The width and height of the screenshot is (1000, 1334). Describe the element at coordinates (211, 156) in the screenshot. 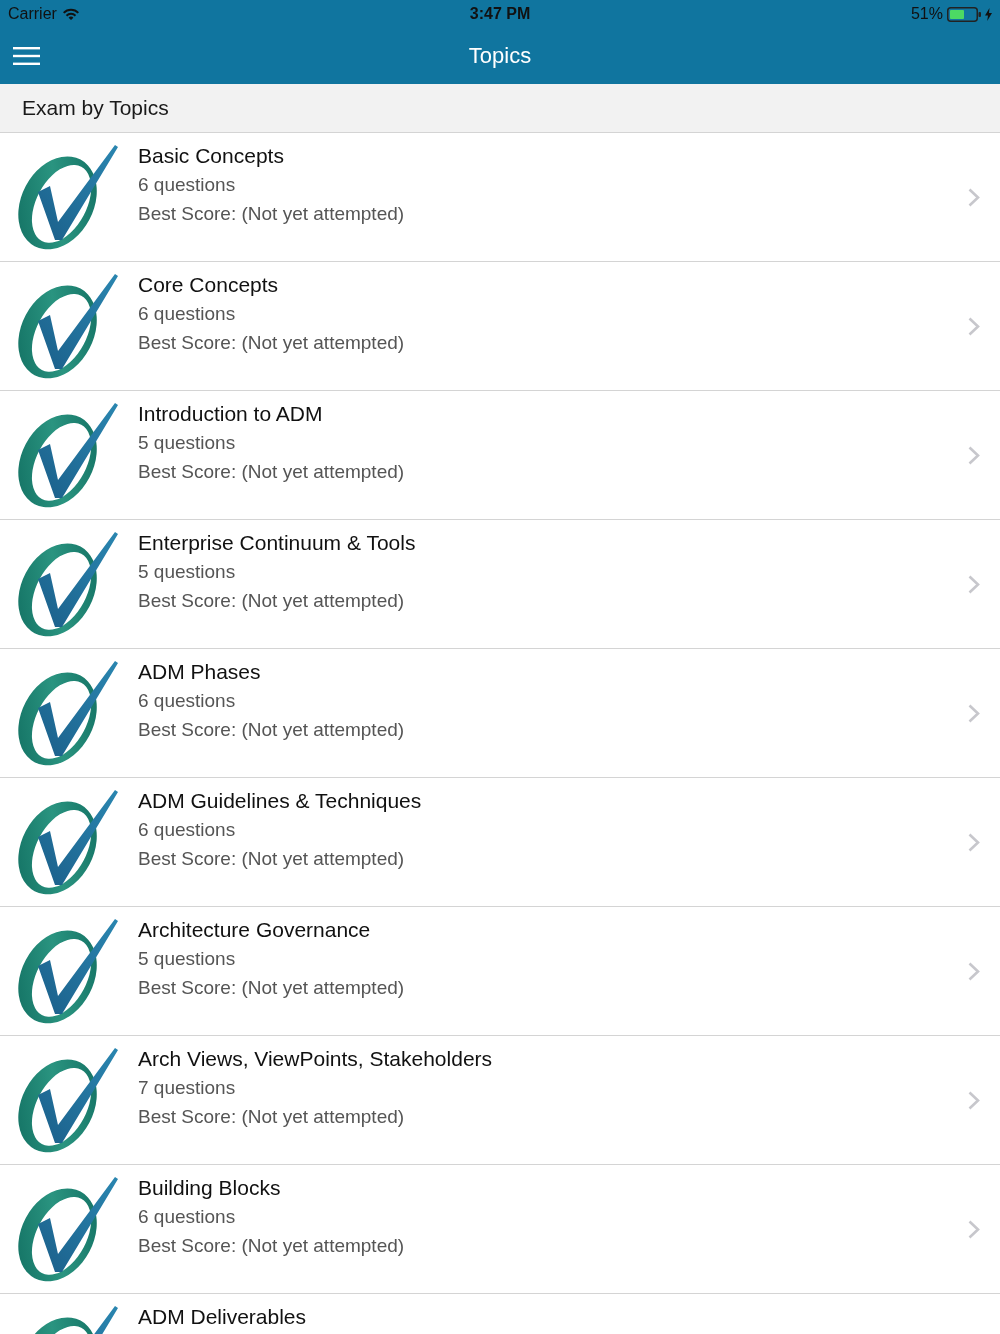

I see `topic-title: Basic Concepts` at that location.